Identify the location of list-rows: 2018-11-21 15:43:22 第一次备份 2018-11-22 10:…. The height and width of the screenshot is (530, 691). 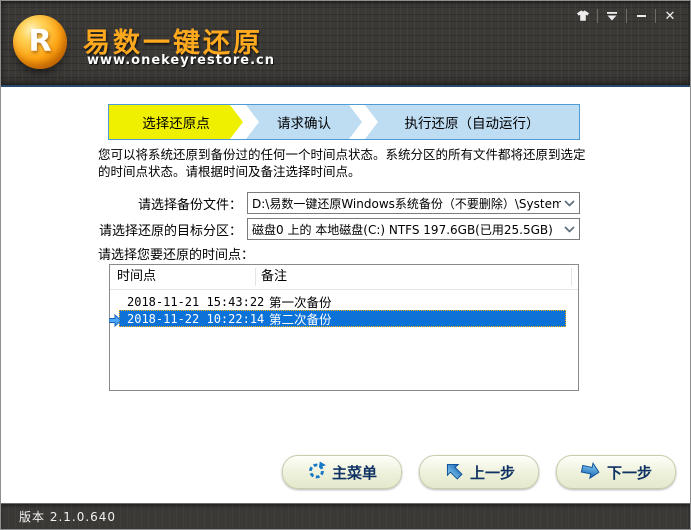
(343, 309).